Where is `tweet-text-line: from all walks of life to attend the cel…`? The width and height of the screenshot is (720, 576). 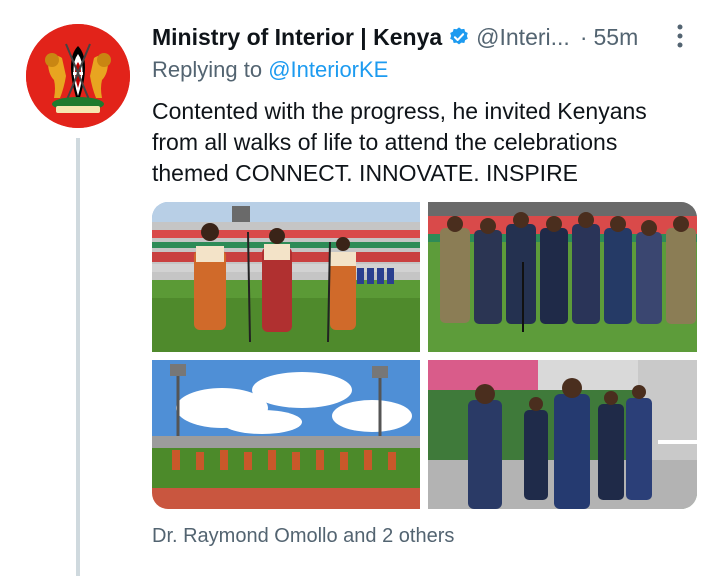 tweet-text-line: from all walks of life to attend the cel… is located at coordinates (385, 142).